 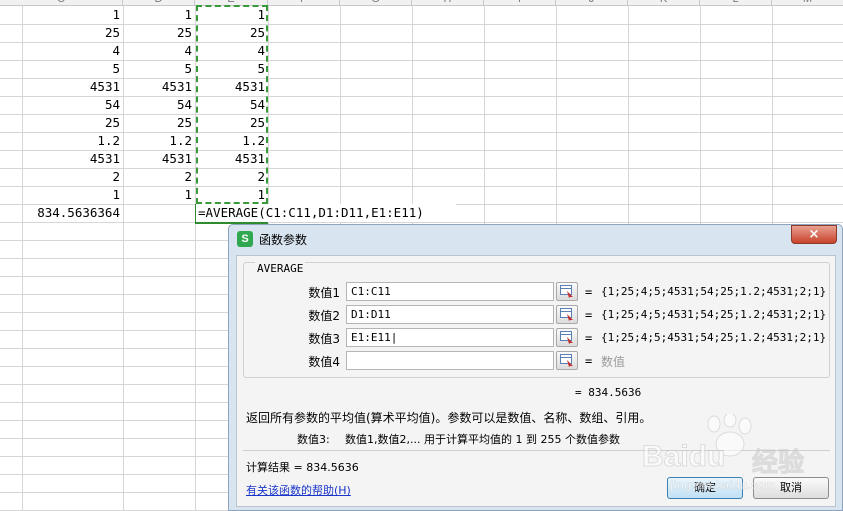 What do you see at coordinates (324, 362) in the screenshot?
I see `argument-label-4: 数值4` at bounding box center [324, 362].